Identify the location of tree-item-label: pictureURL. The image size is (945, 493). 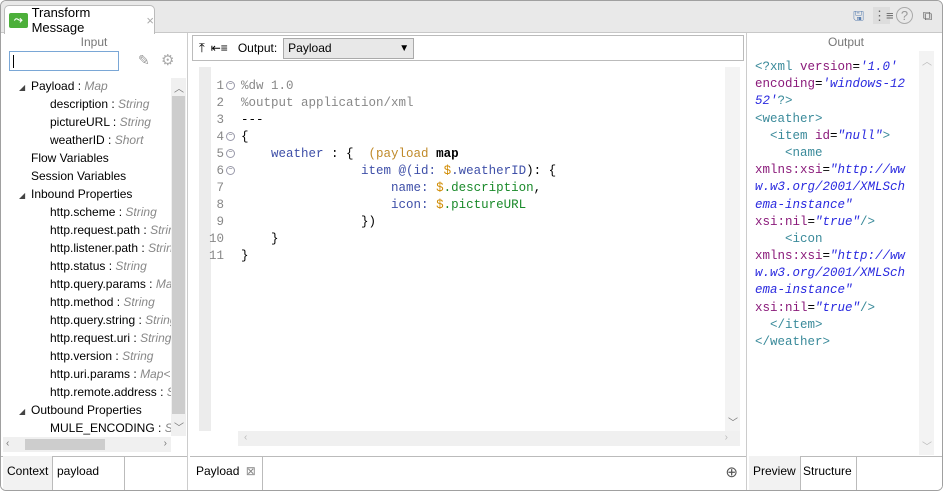
(80, 122).